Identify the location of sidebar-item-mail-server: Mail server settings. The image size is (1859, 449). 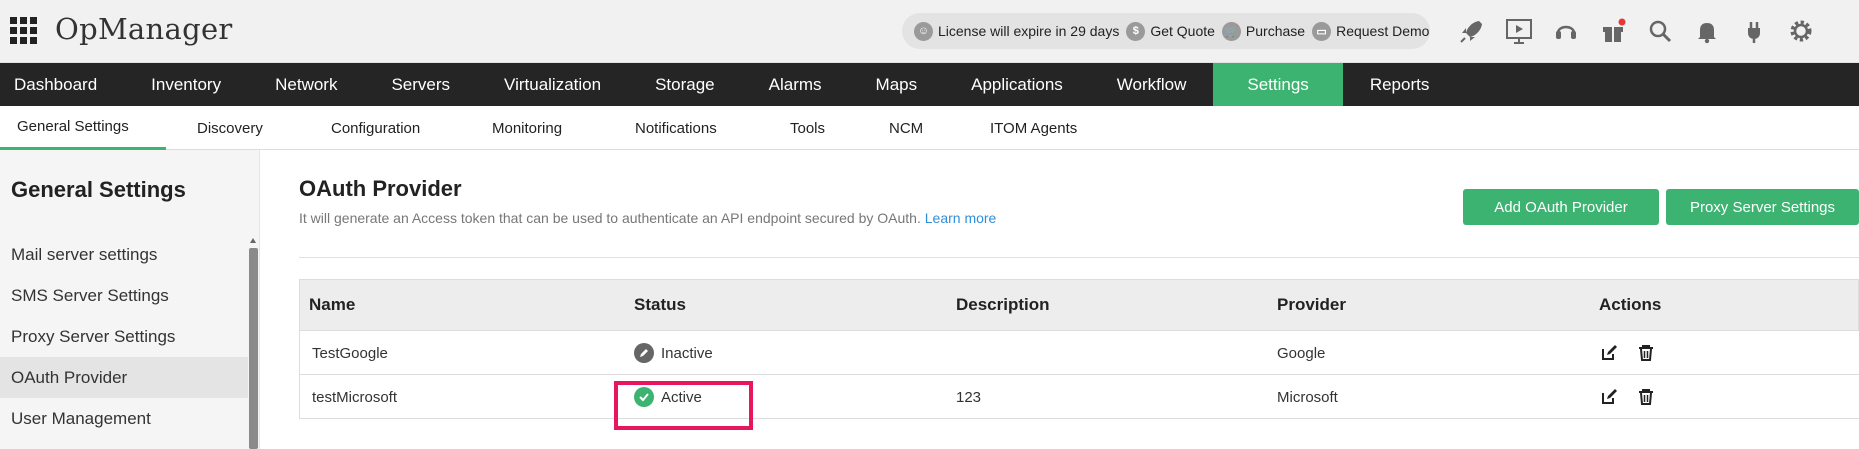
(124, 254).